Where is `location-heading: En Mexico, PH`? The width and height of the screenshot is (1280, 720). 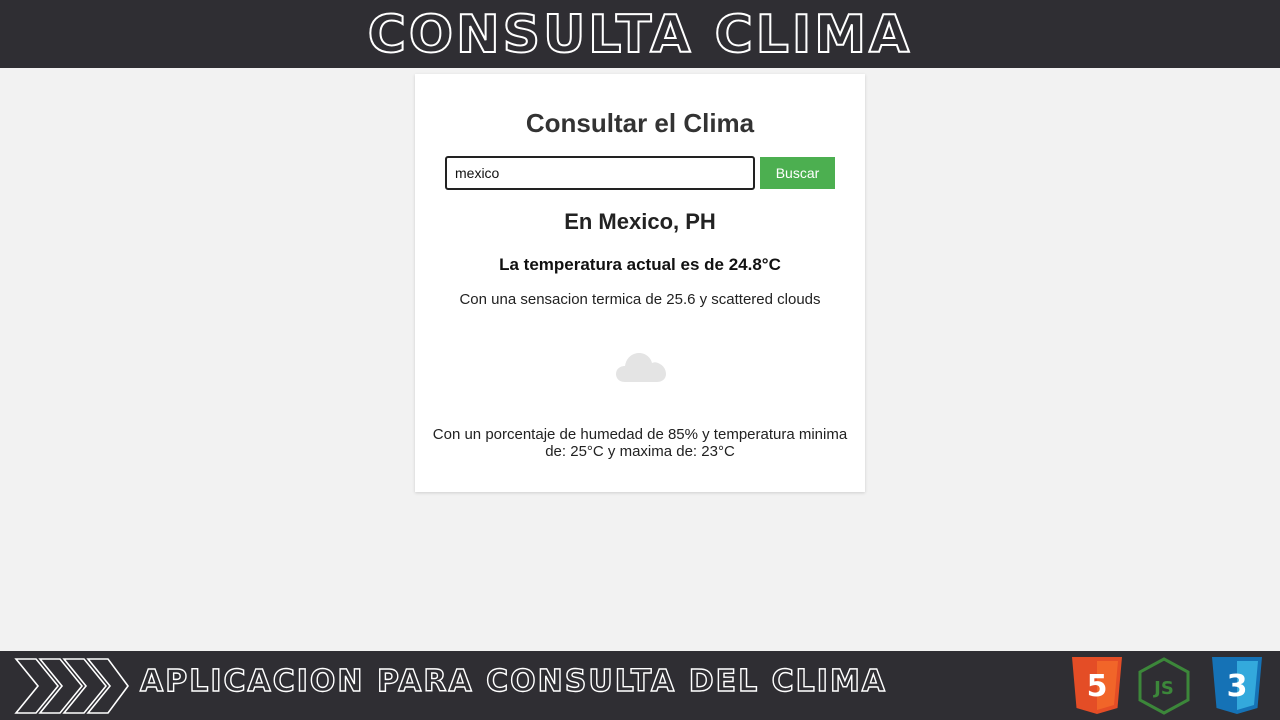 location-heading: En Mexico, PH is located at coordinates (640, 221).